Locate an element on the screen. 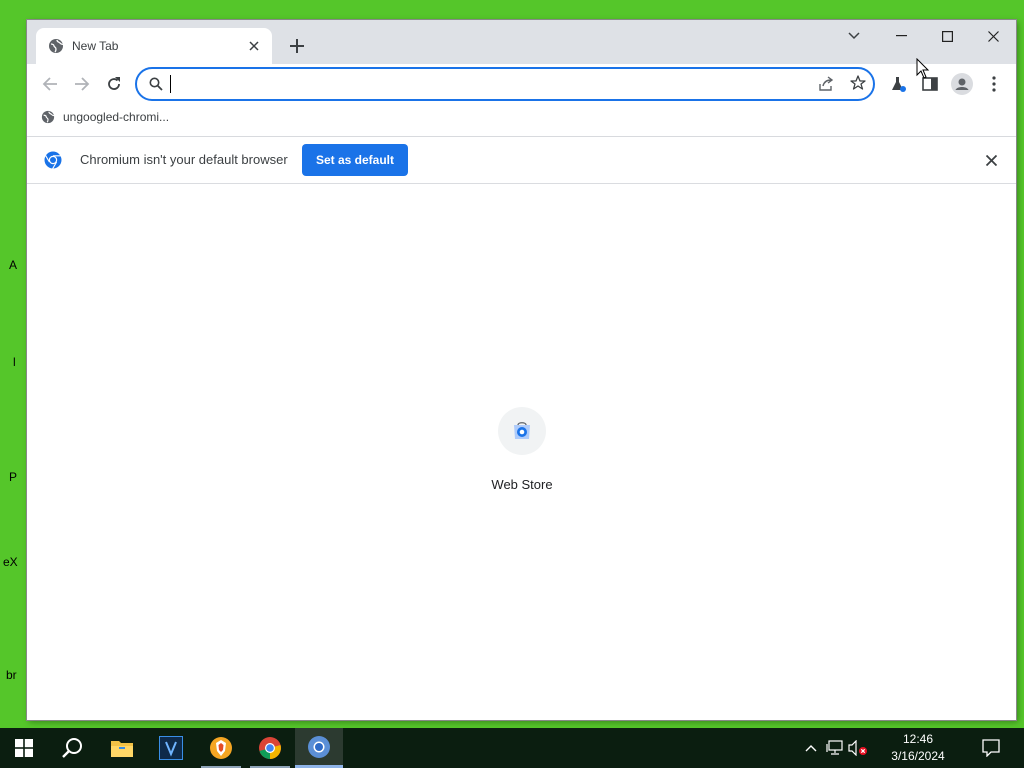  chevron-up-icon is located at coordinates (811, 748).